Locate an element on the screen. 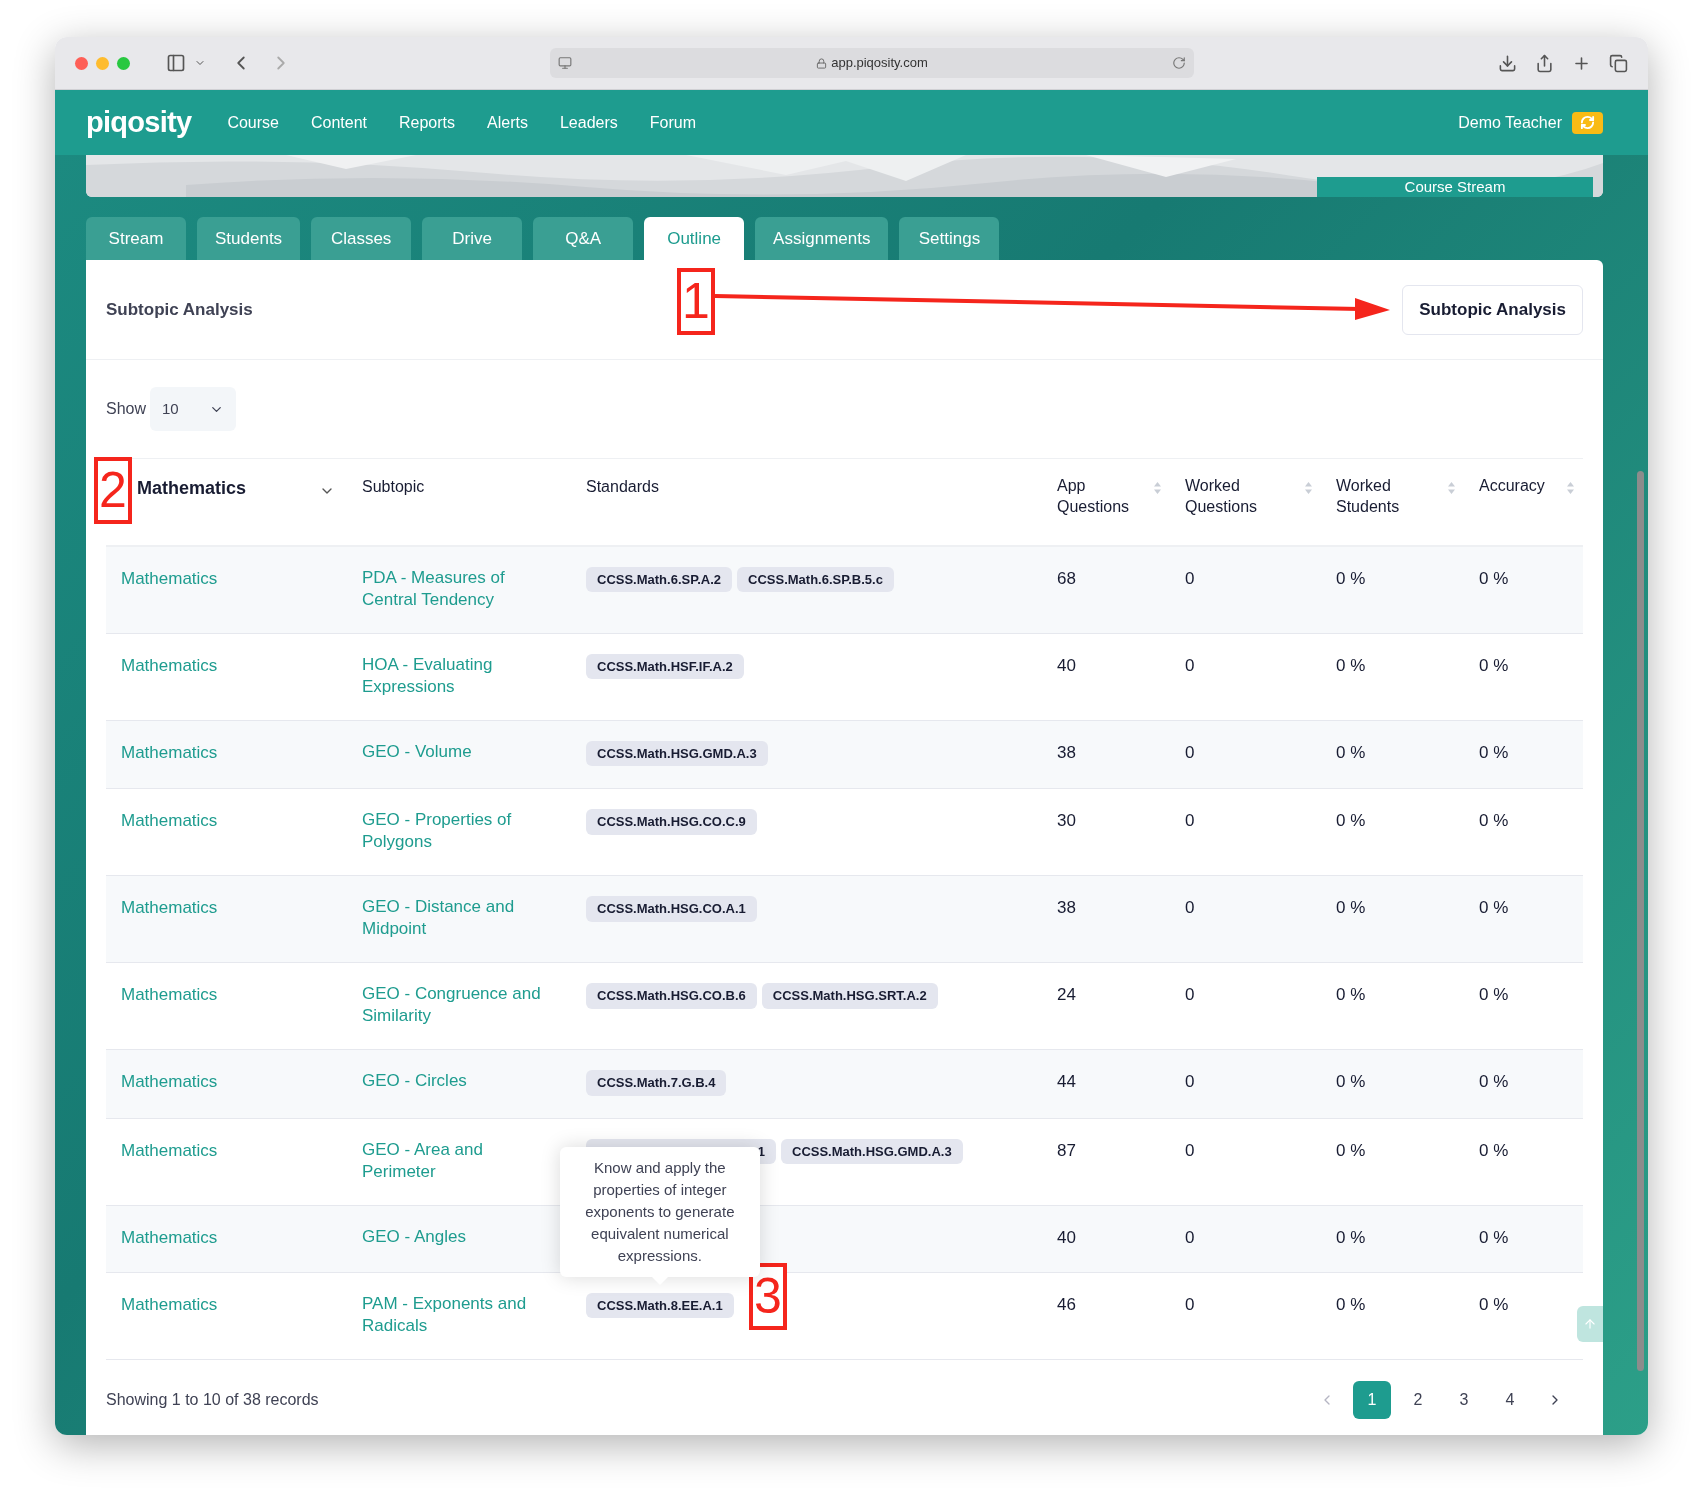  minimize-window-button is located at coordinates (102, 63).